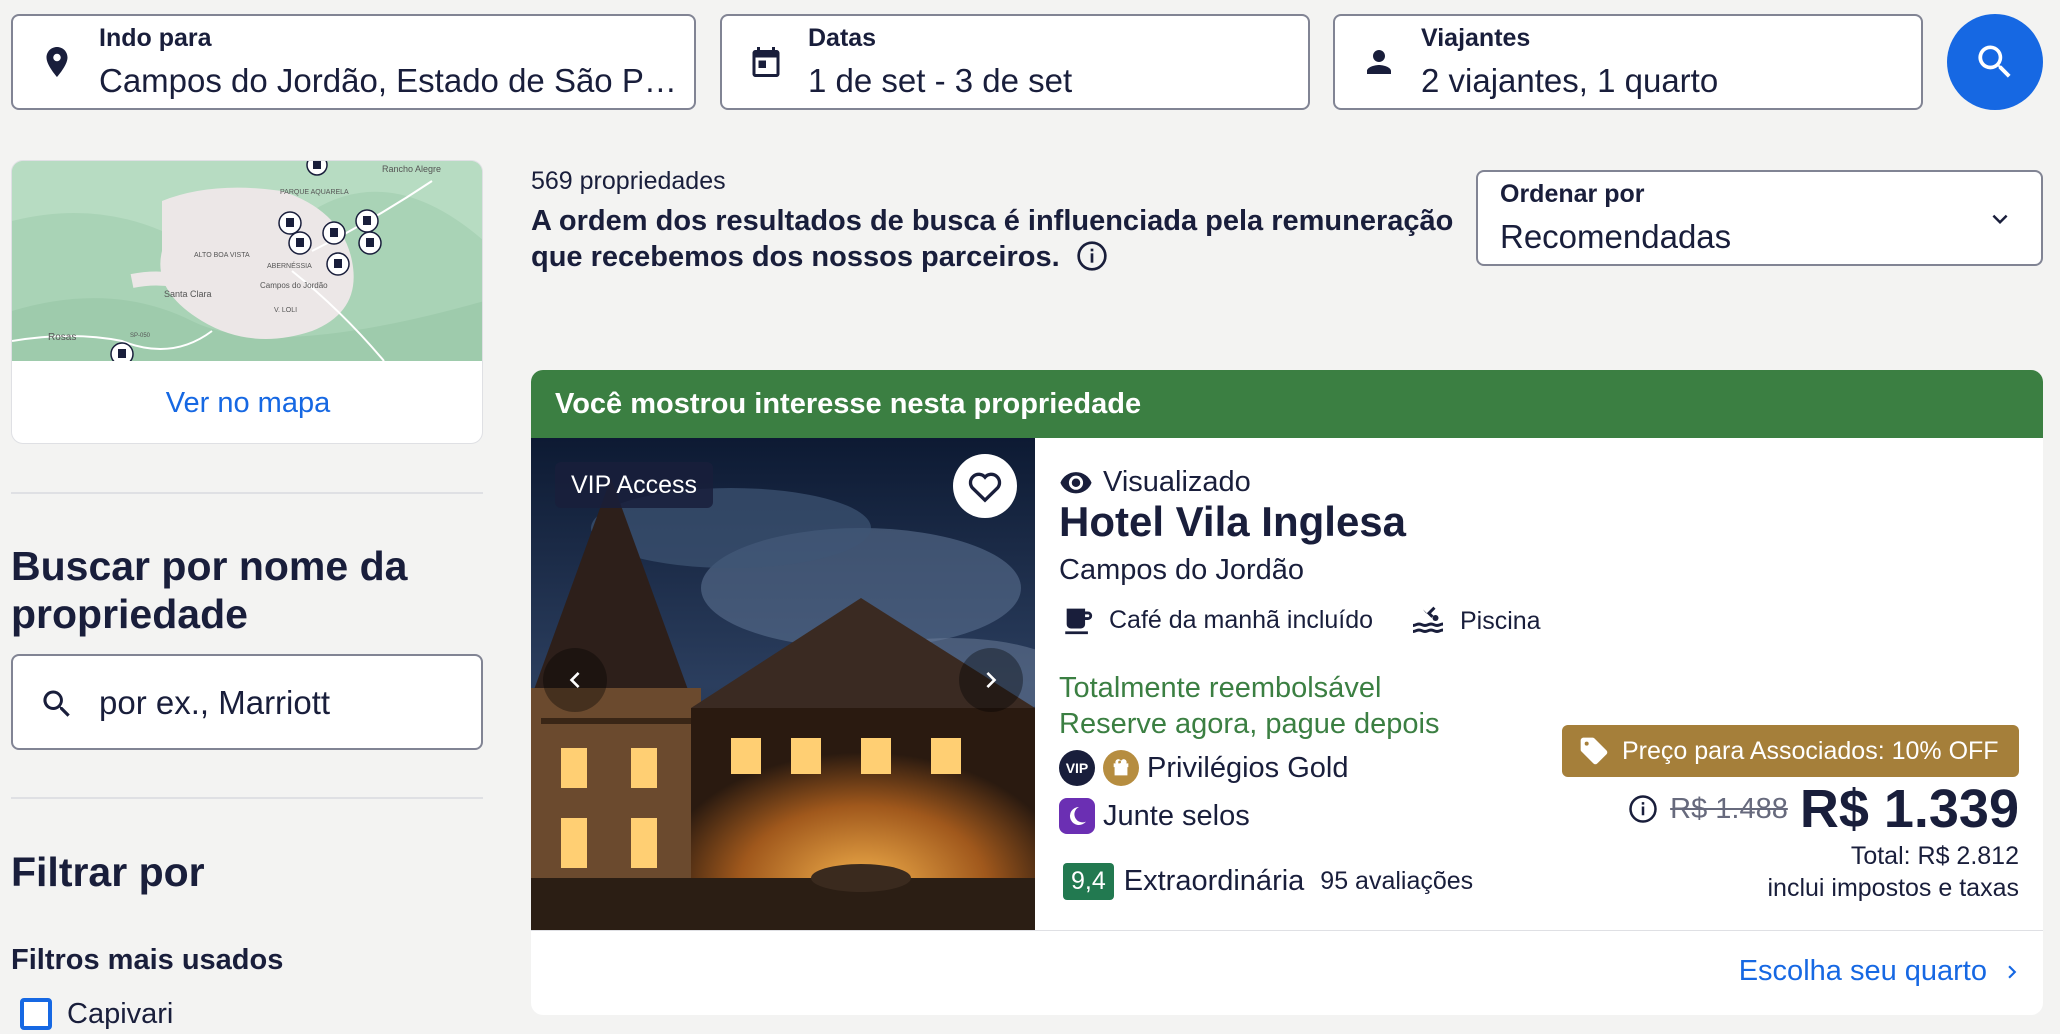 The height and width of the screenshot is (1034, 2060). Describe the element at coordinates (1934, 856) in the screenshot. I see `total-price: Total: R$ 2.812` at that location.